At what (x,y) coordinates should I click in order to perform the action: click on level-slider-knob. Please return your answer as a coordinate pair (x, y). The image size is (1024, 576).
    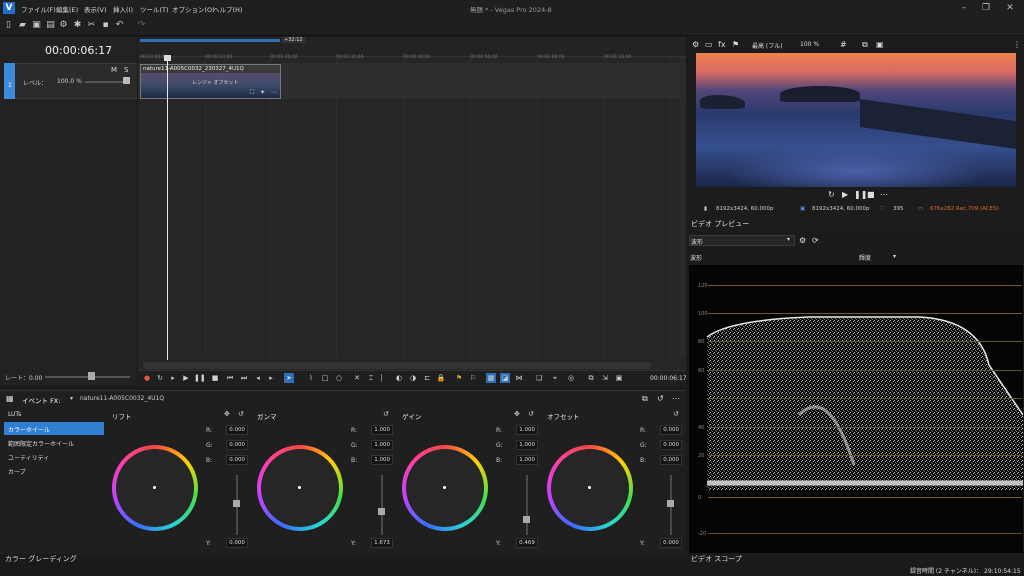
    Looking at the image, I should click on (126, 80).